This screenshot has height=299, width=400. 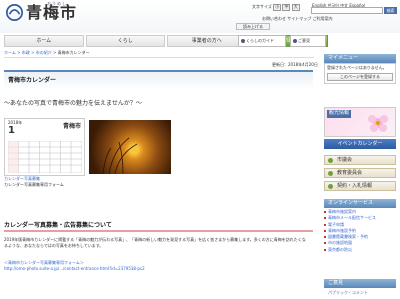 What do you see at coordinates (390, 10) in the screenshot?
I see `search-button: 検索` at bounding box center [390, 10].